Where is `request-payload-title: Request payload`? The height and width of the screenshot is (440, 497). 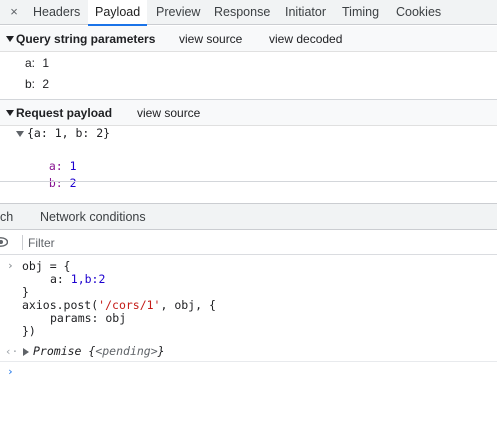 request-payload-title: Request payload is located at coordinates (64, 113).